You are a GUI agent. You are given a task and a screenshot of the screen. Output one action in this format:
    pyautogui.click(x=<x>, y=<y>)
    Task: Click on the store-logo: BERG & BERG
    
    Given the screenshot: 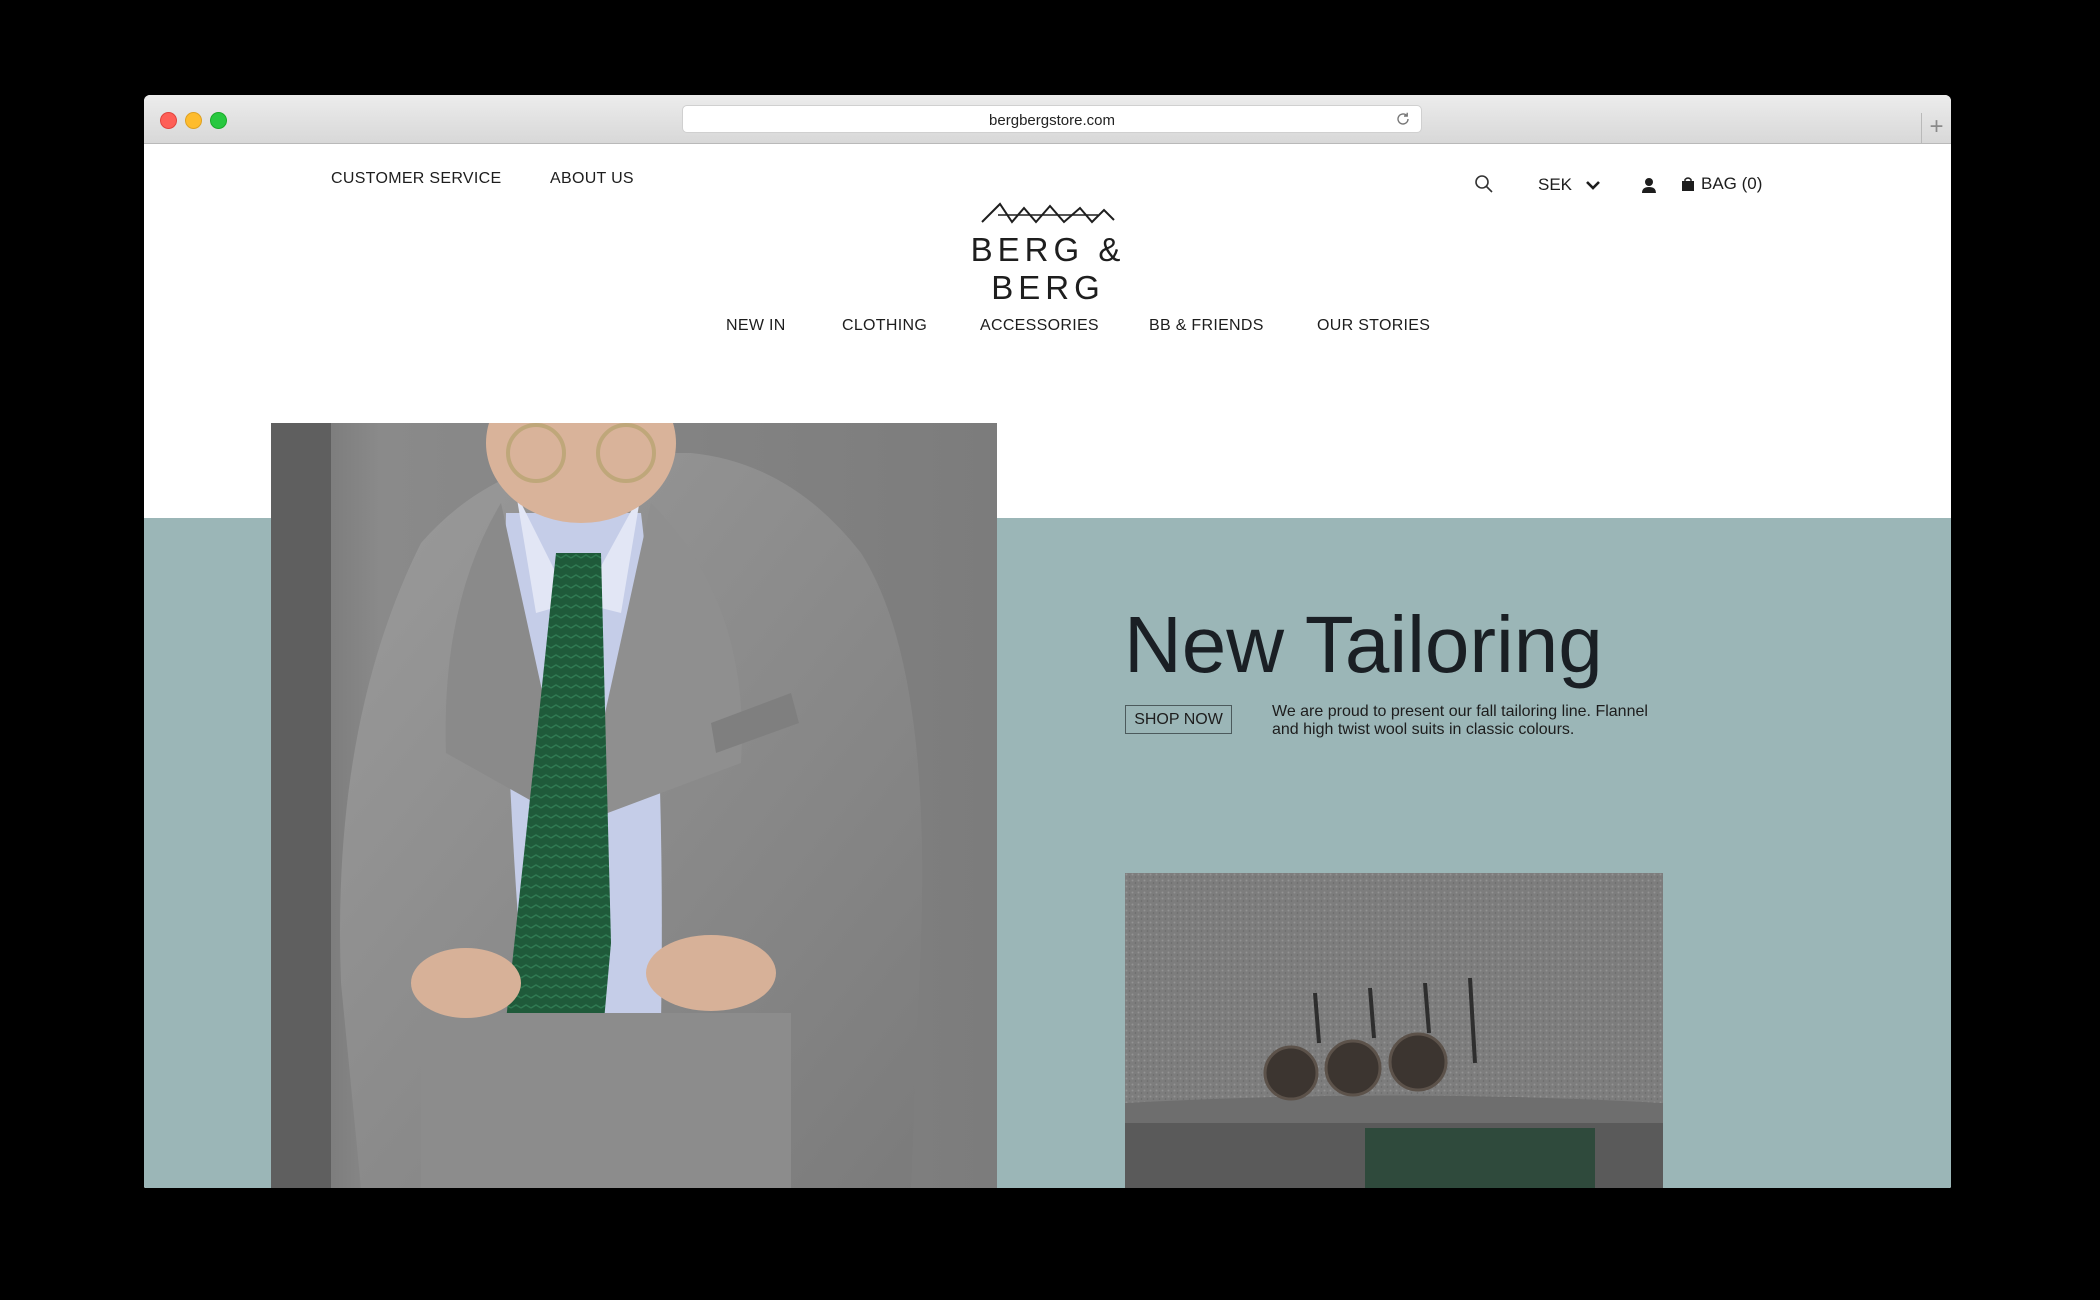 What is the action you would take?
    pyautogui.click(x=1048, y=269)
    